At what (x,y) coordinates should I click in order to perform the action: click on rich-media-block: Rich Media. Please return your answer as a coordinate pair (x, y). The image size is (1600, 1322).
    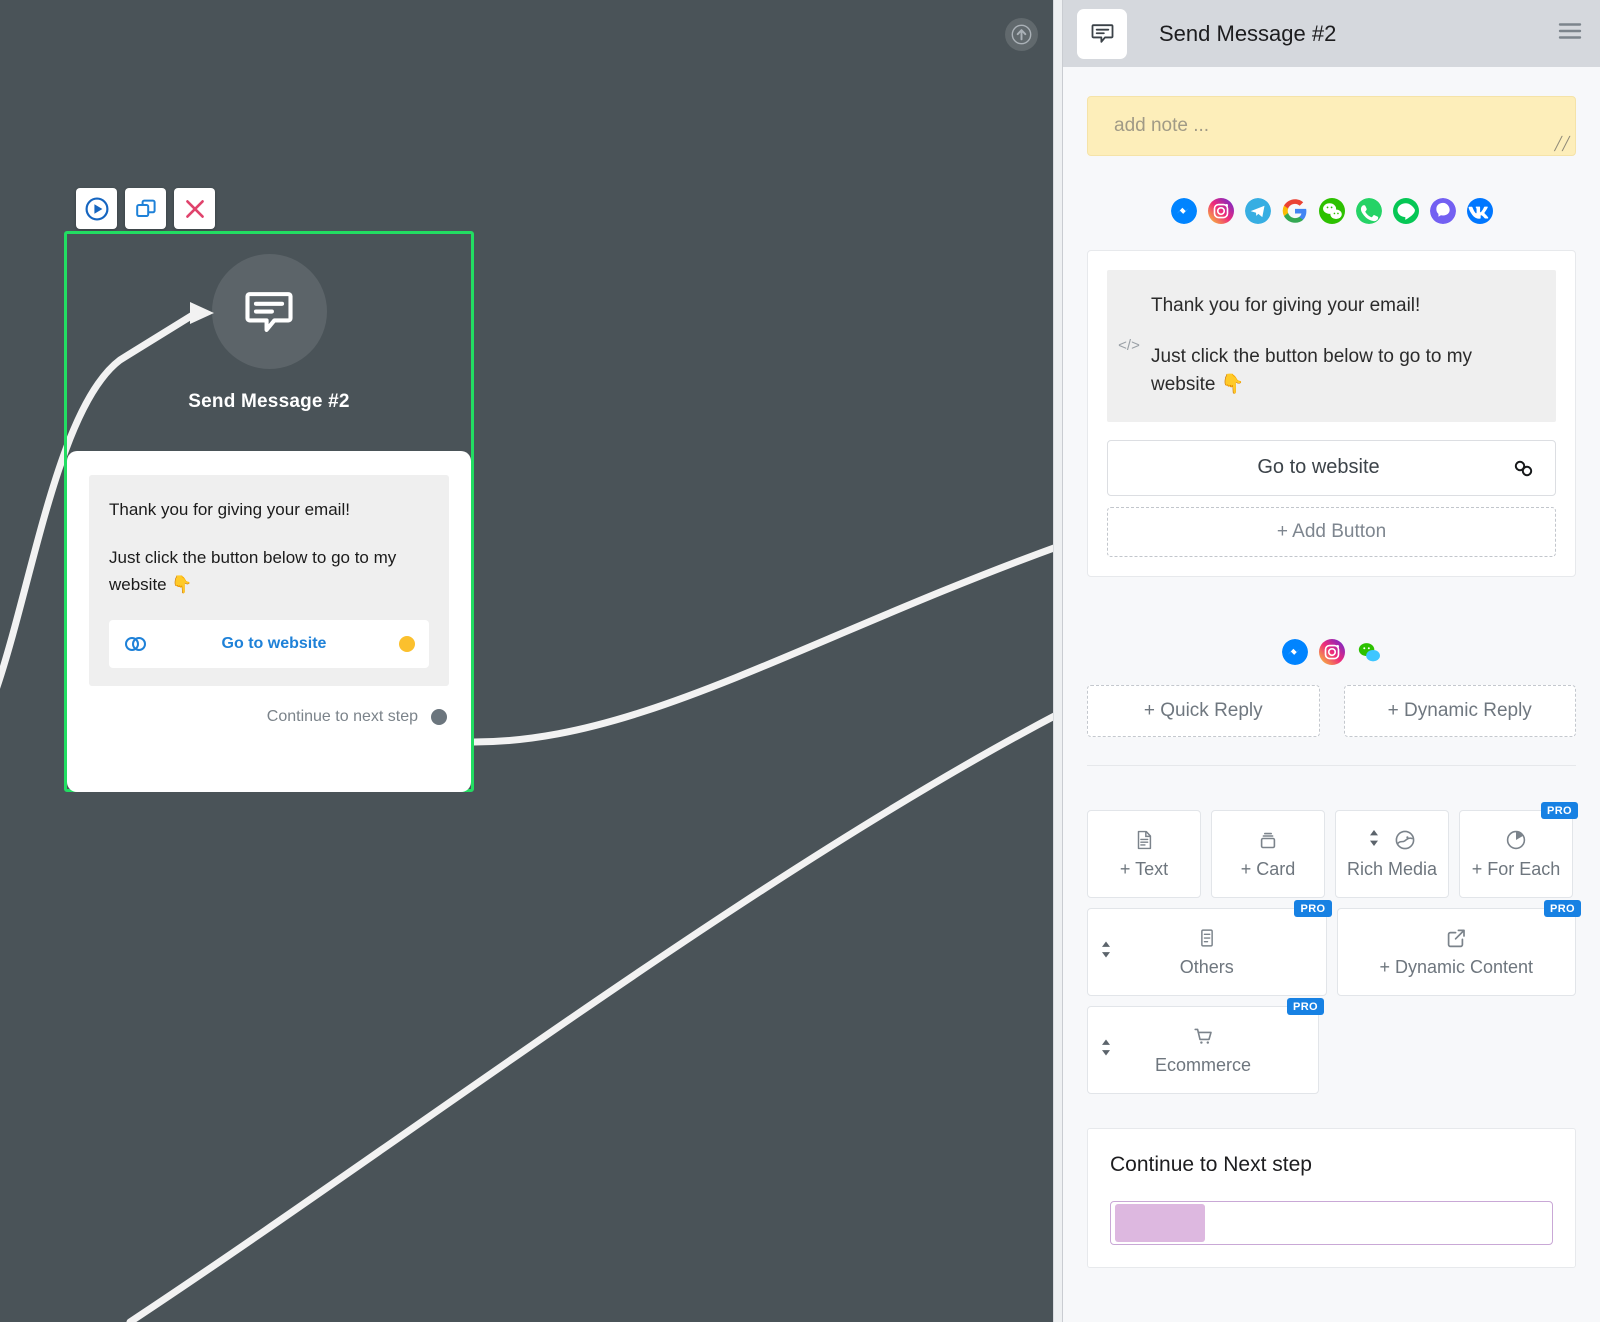
    Looking at the image, I should click on (1392, 853).